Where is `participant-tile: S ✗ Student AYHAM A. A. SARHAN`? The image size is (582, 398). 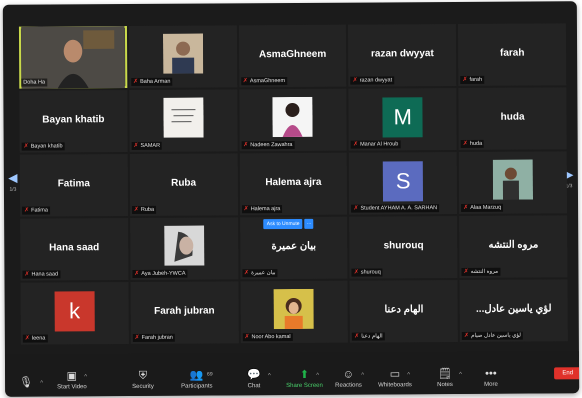 participant-tile: S ✗ Student AYHAM A. A. SARHAN is located at coordinates (403, 183).